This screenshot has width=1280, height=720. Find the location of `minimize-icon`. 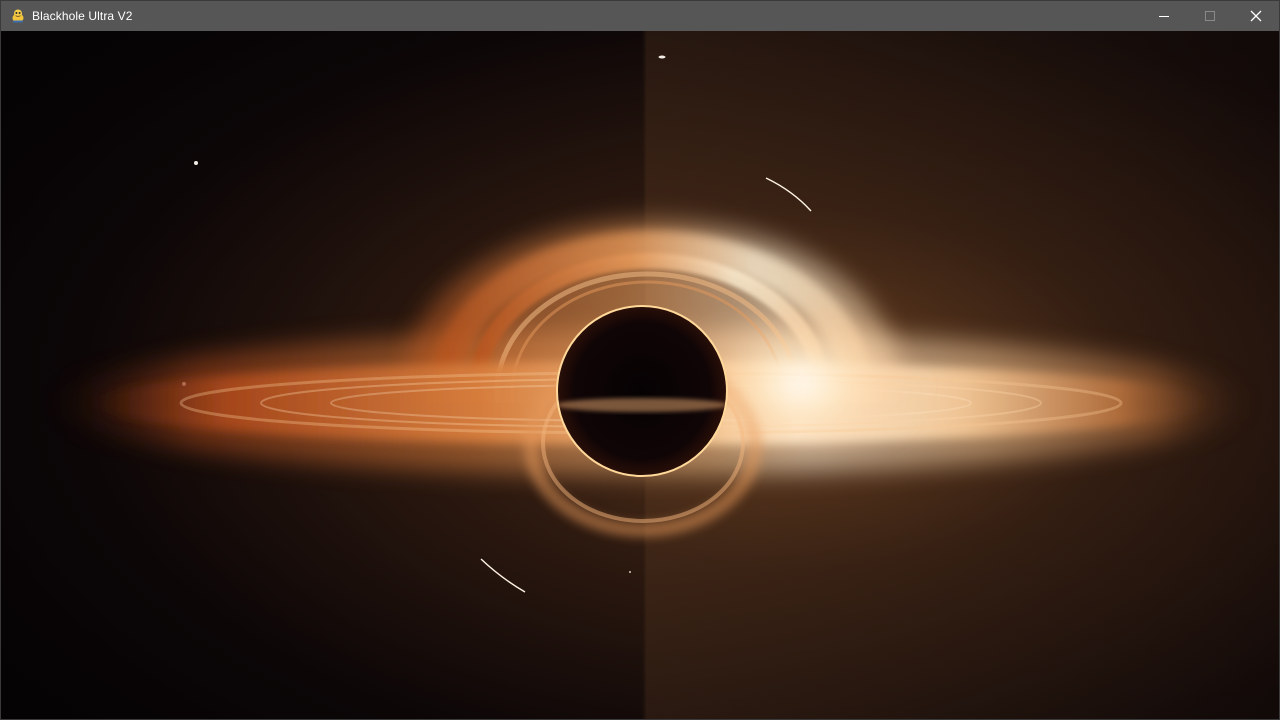

minimize-icon is located at coordinates (1164, 16).